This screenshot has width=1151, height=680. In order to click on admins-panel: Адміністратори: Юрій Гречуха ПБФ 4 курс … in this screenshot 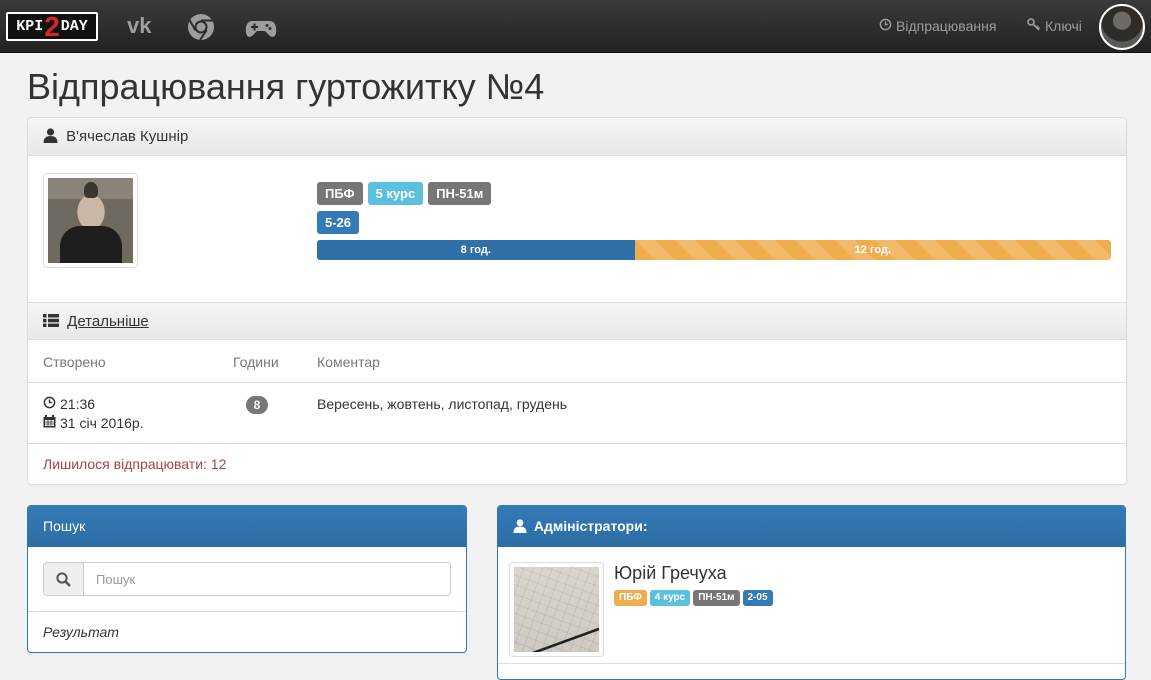, I will do `click(811, 592)`.